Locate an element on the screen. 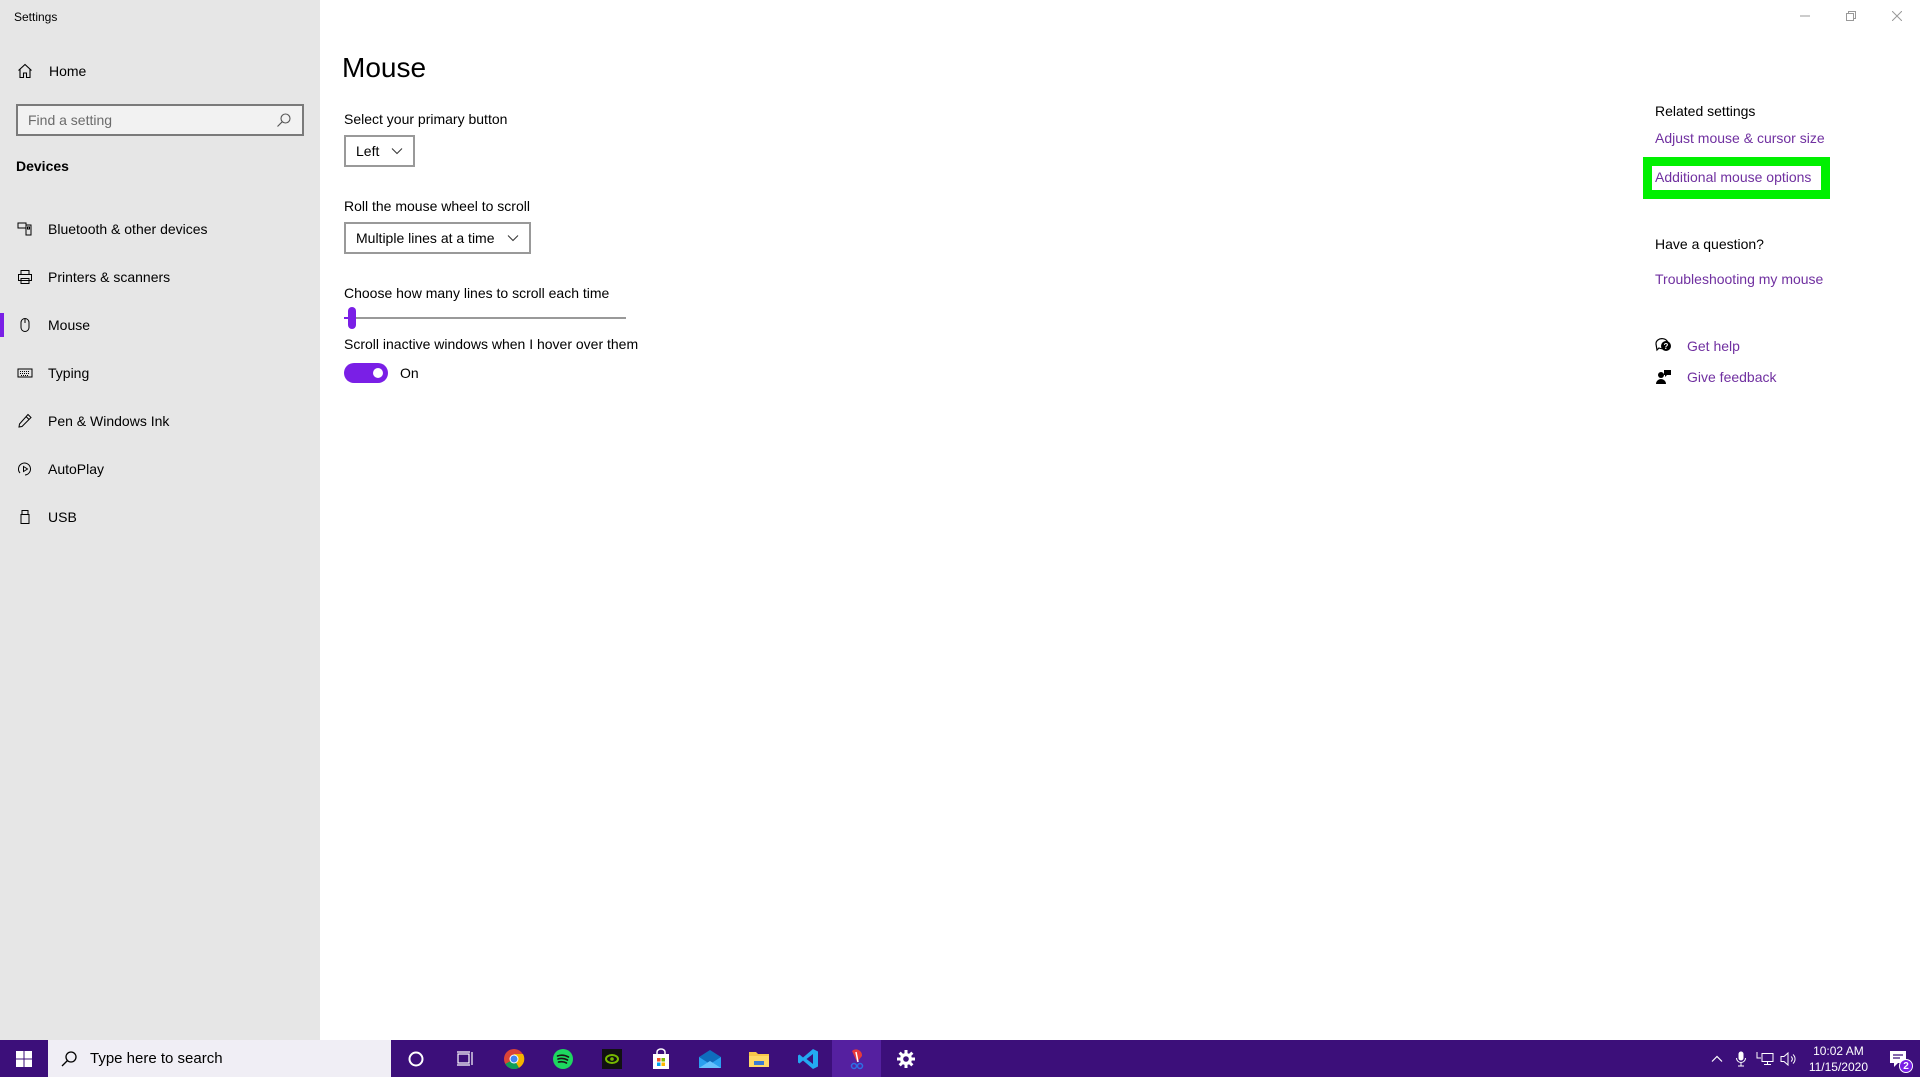 This screenshot has height=1077, width=1920. autoplay-icon is located at coordinates (25, 469).